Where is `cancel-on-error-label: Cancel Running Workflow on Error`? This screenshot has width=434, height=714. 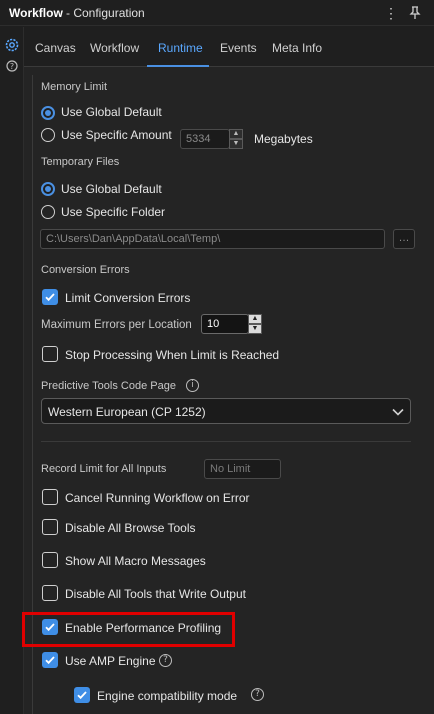
cancel-on-error-label: Cancel Running Workflow on Error is located at coordinates (157, 498).